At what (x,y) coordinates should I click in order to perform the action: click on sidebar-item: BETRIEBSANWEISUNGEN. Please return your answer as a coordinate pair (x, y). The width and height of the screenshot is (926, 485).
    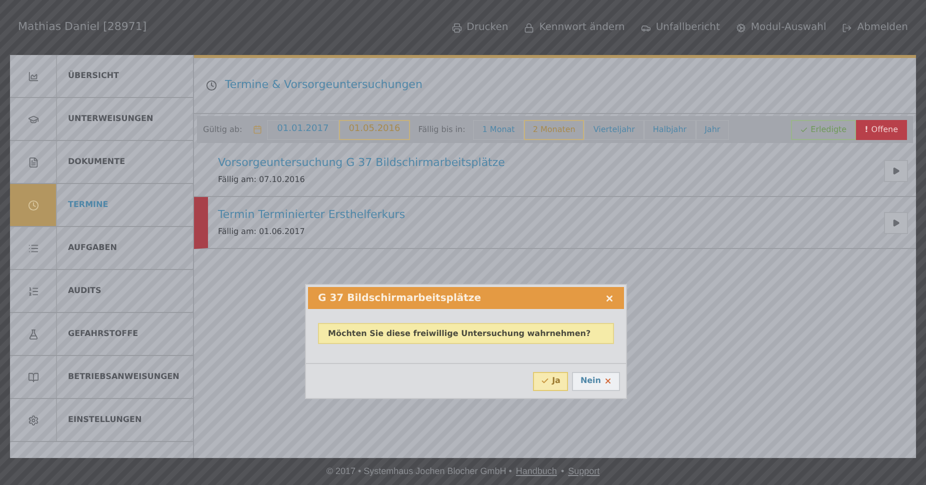
    Looking at the image, I should click on (101, 377).